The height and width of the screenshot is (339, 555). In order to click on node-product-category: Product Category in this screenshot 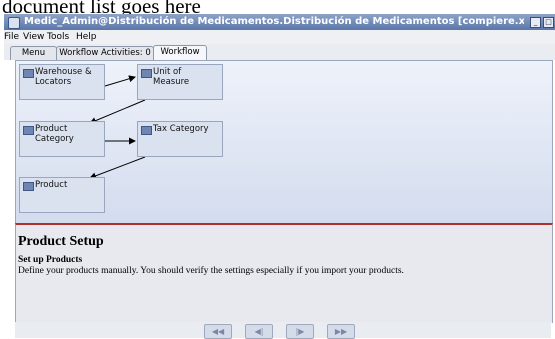, I will do `click(62, 139)`.